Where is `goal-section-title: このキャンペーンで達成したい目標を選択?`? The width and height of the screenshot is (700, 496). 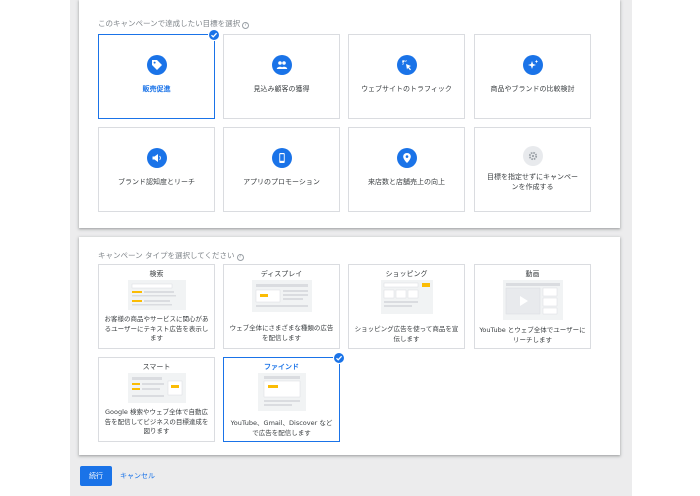
goal-section-title: このキャンペーンで達成したい目標を選択? is located at coordinates (174, 23).